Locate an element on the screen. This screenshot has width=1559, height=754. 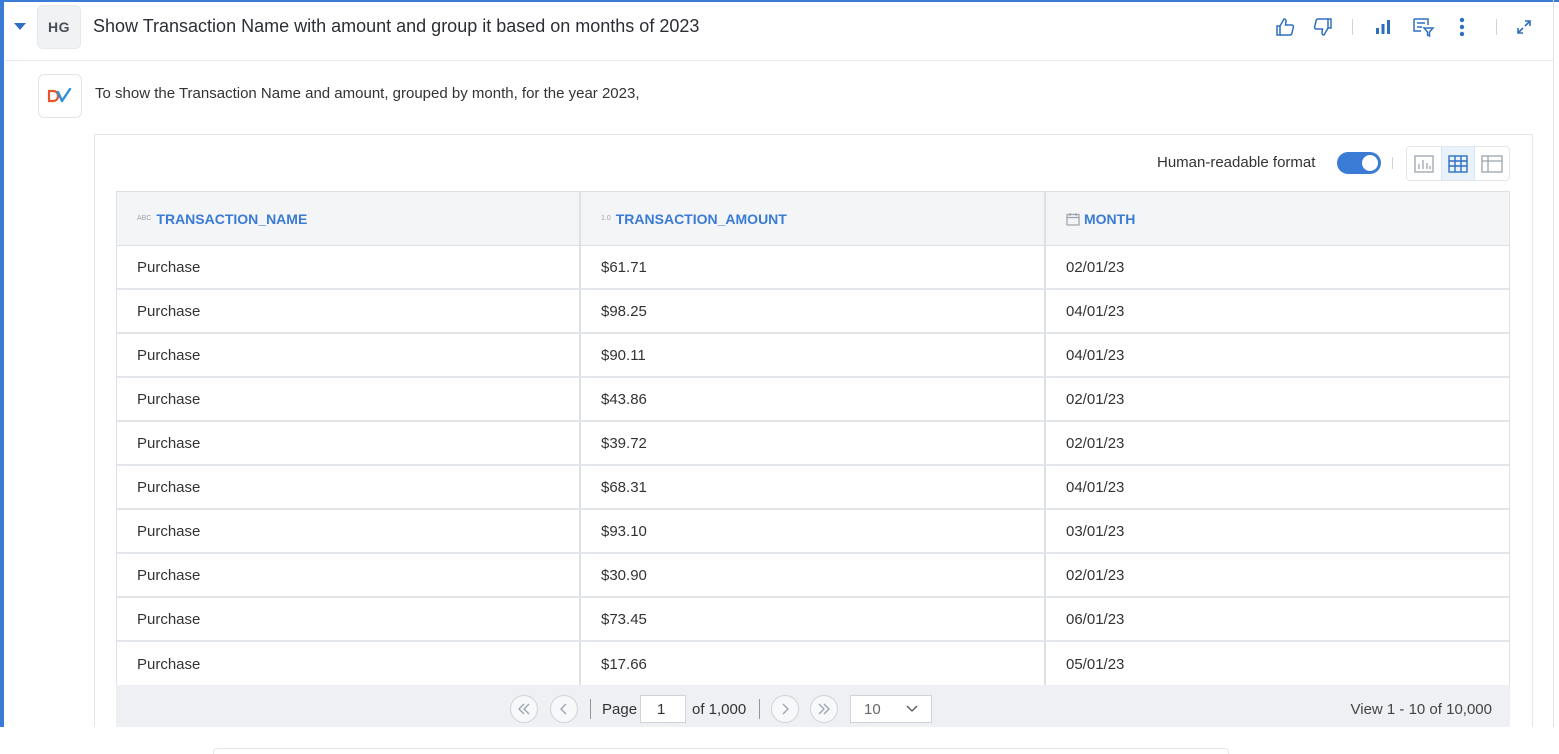
toolbar-separator is located at coordinates (1392, 163).